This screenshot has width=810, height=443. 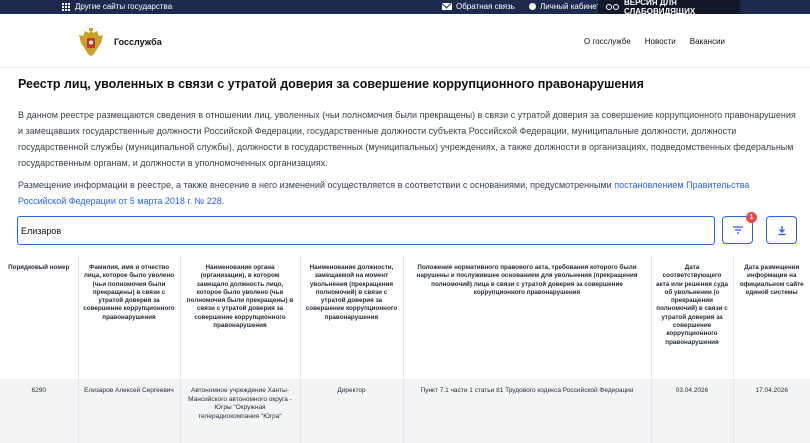 What do you see at coordinates (707, 41) in the screenshot?
I see `nav-vacancies: Вакансии` at bounding box center [707, 41].